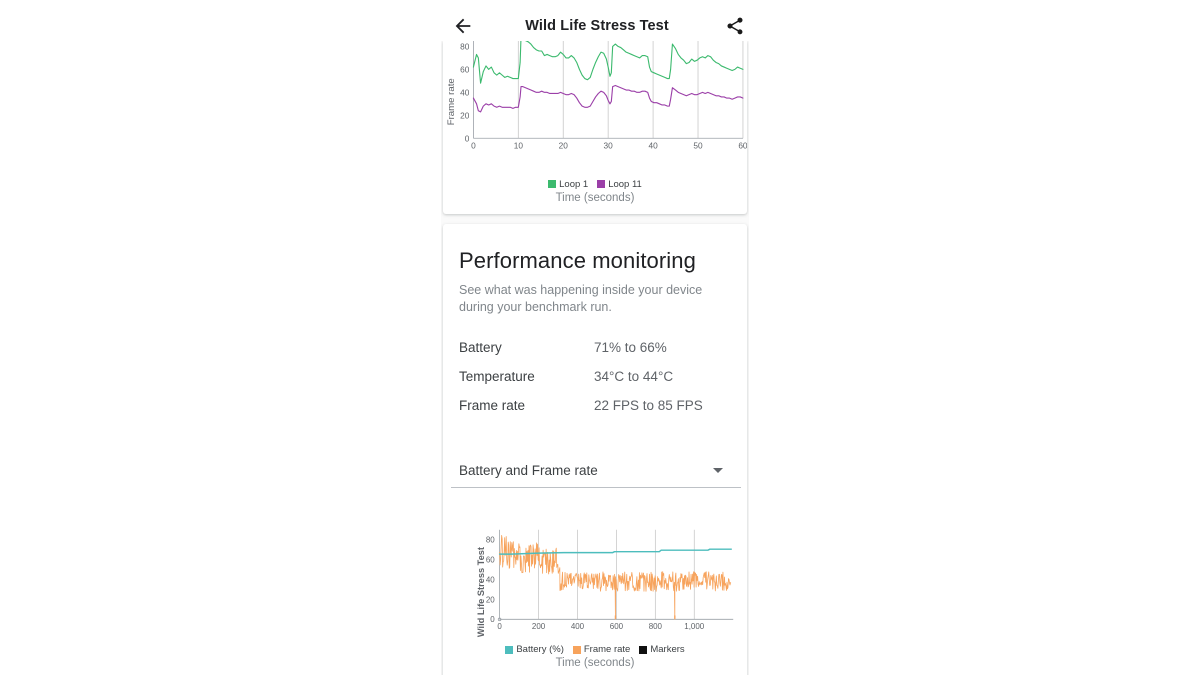 This screenshot has width=1200, height=675. I want to click on svg-text: 200, so click(539, 626).